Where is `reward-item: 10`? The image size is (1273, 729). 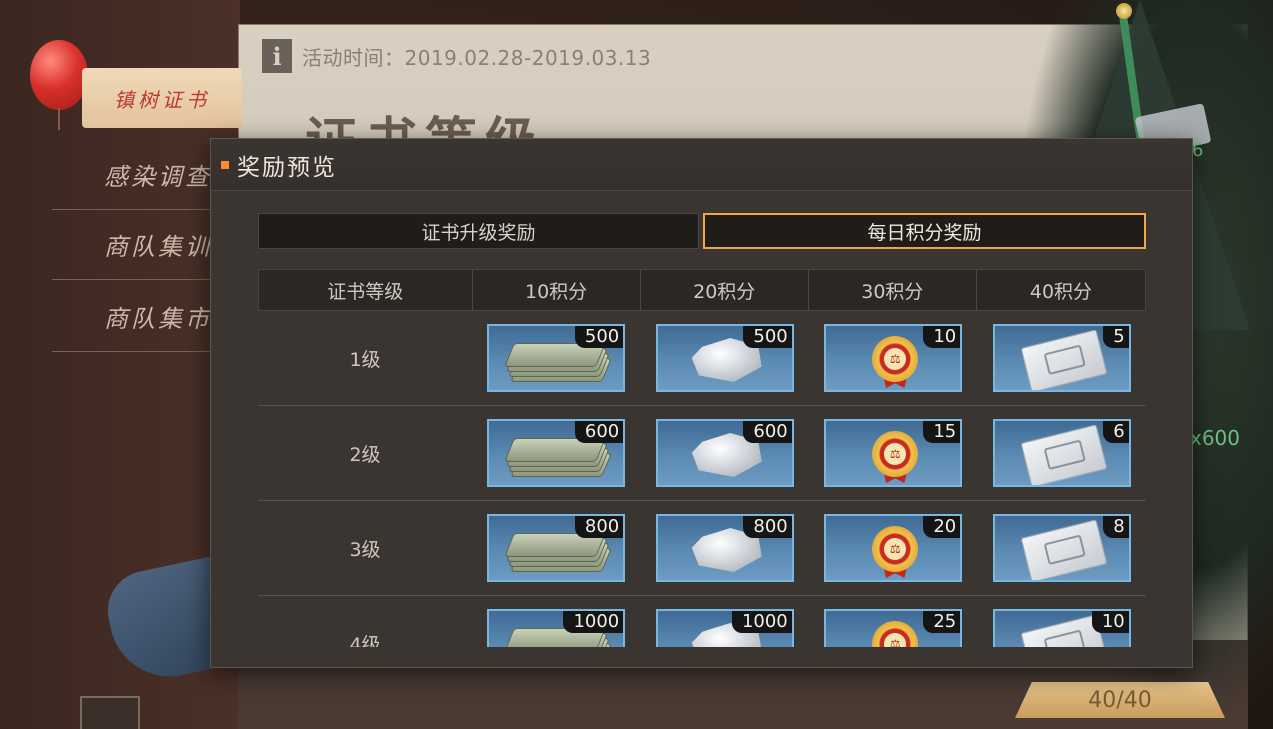 reward-item: 10 is located at coordinates (1061, 628).